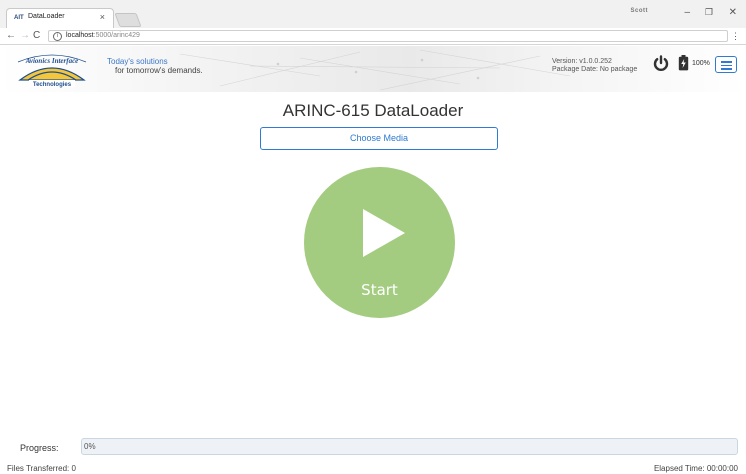 Image resolution: width=746 pixels, height=474 pixels. What do you see at coordinates (733, 12) in the screenshot?
I see `window-close-icon: ✕` at bounding box center [733, 12].